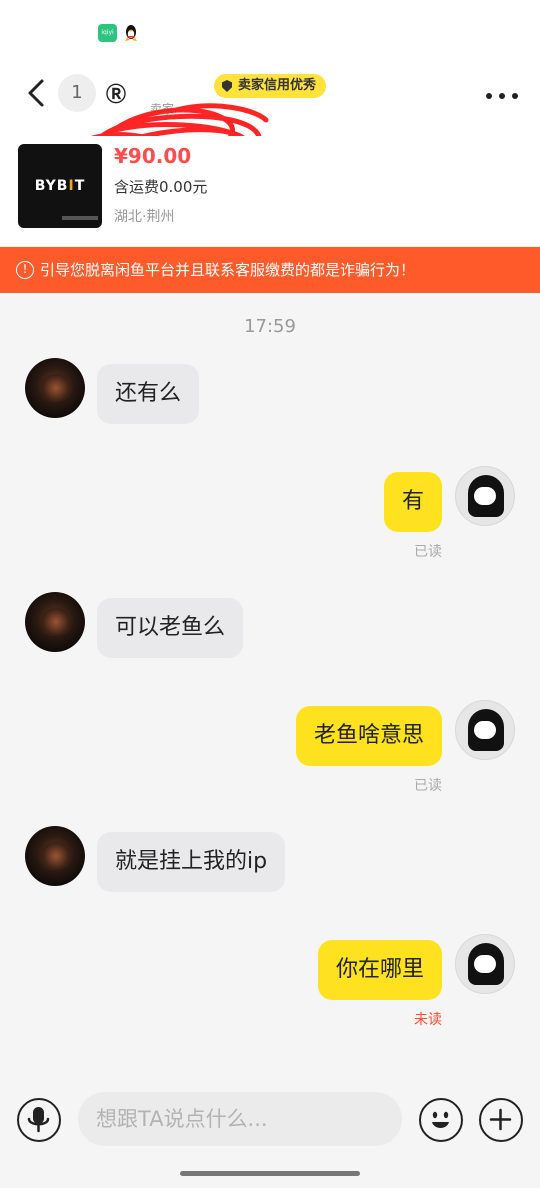 Image resolution: width=540 pixels, height=1188 pixels. I want to click on peer-avatar-badge: 1, so click(77, 93).